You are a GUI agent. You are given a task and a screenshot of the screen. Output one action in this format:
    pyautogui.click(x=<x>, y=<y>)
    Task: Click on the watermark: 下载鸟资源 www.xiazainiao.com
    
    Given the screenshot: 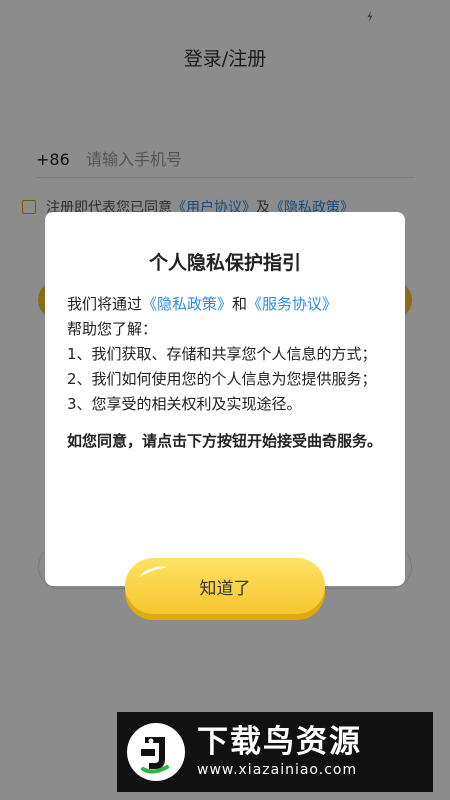 What is the action you would take?
    pyautogui.click(x=275, y=752)
    